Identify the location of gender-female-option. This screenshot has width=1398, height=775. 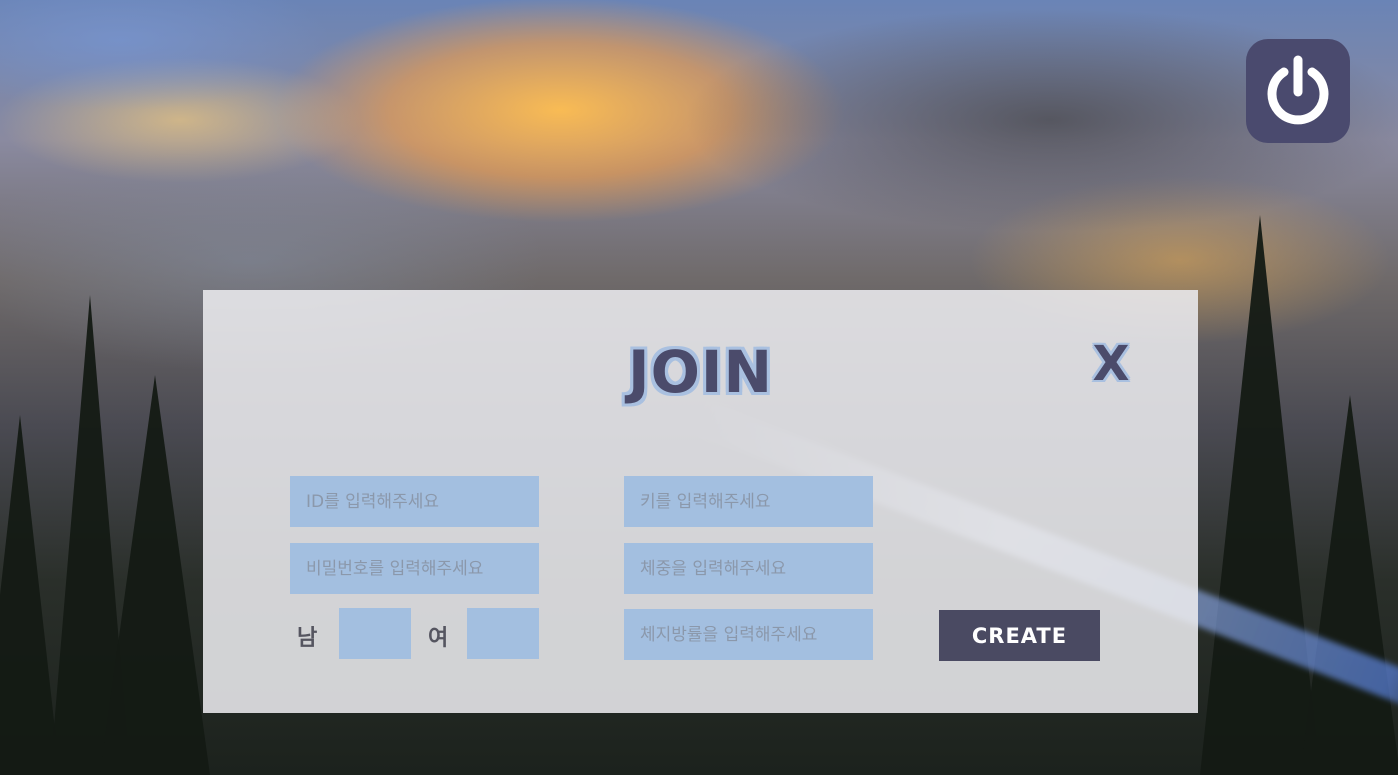
(503, 633).